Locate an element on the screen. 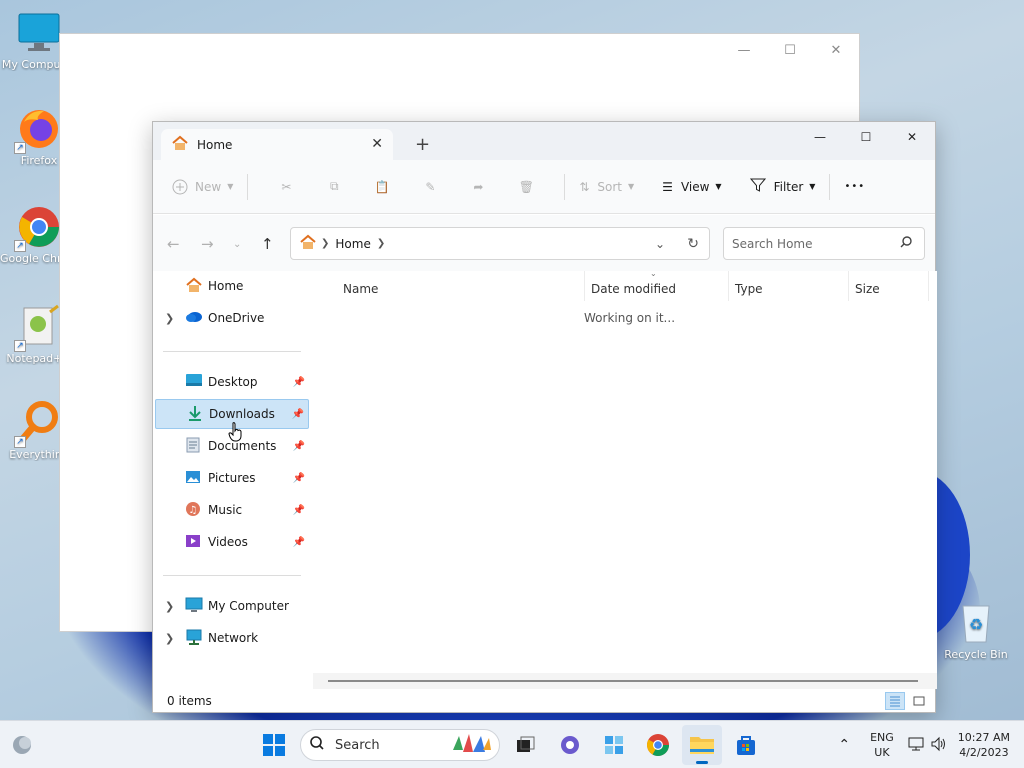 This screenshot has width=1024, height=768. title-bar: Home ✕ + — ☐ ✕ is located at coordinates (544, 141).